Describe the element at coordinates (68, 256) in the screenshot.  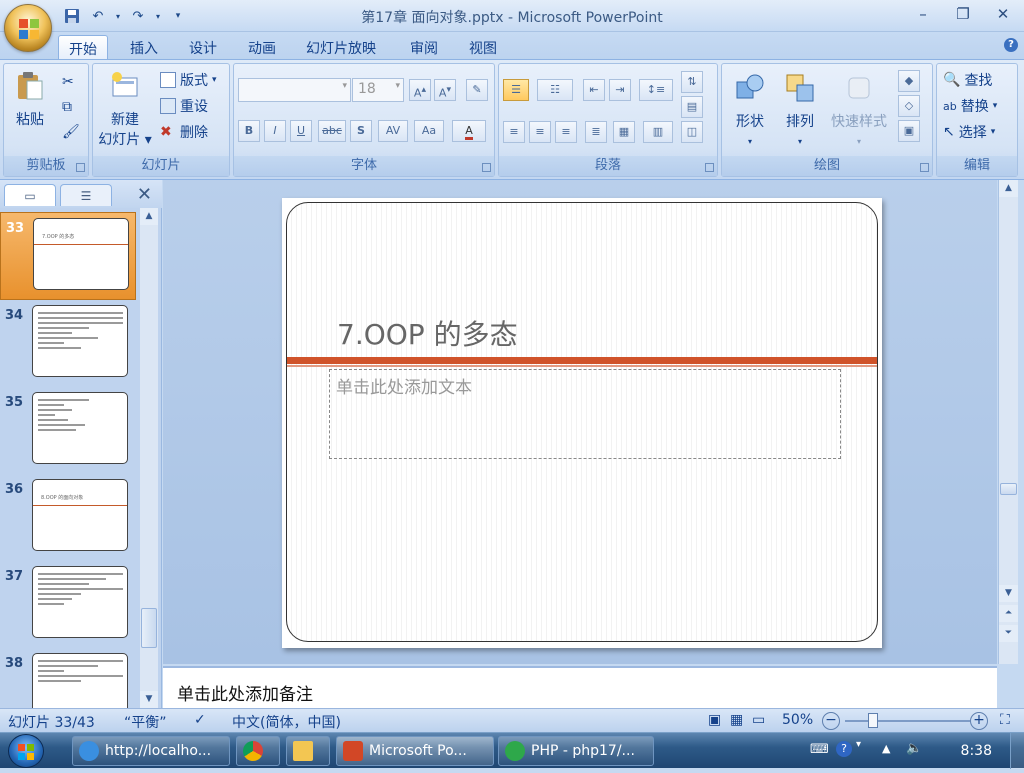
I see `slide-thumbnail-33: 33 7.OOP 的多态` at that location.